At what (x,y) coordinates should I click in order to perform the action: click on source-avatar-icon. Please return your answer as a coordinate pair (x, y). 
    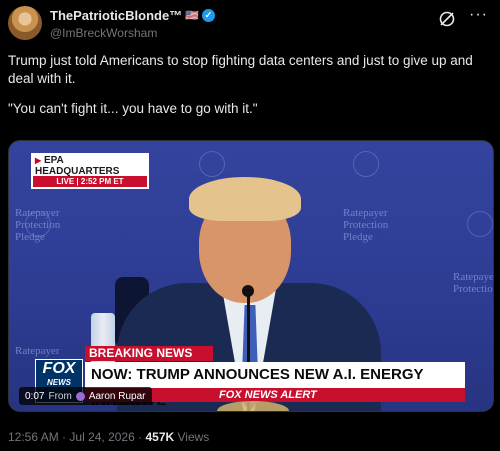
    Looking at the image, I should click on (80, 396).